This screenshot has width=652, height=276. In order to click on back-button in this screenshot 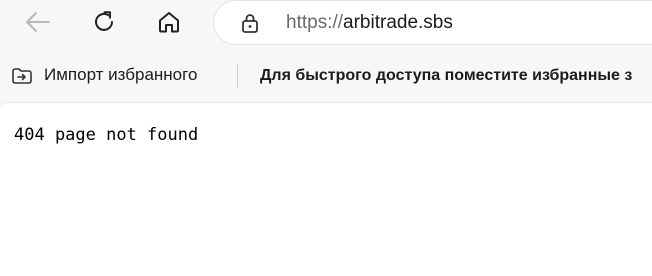, I will do `click(38, 22)`.